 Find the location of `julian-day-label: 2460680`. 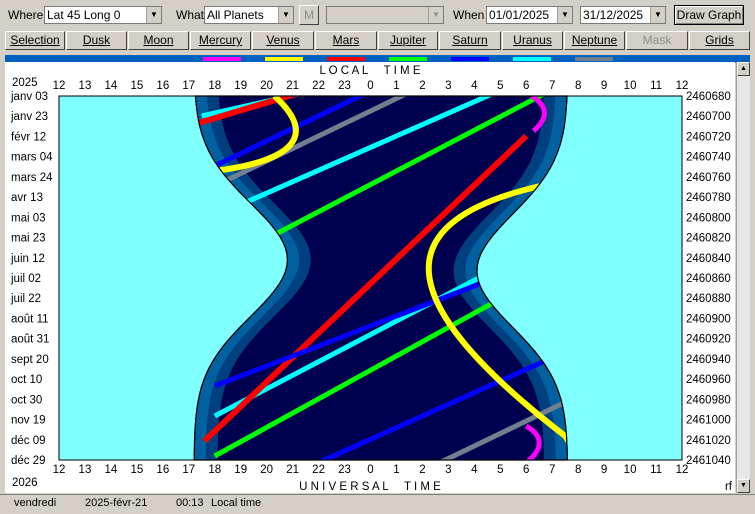

julian-day-label: 2460680 is located at coordinates (708, 97).